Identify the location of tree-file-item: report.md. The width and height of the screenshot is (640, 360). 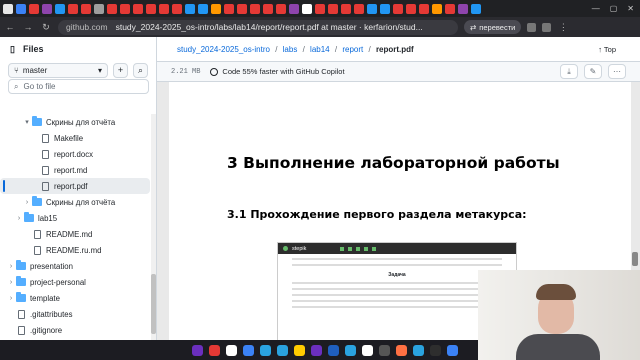
(75, 170).